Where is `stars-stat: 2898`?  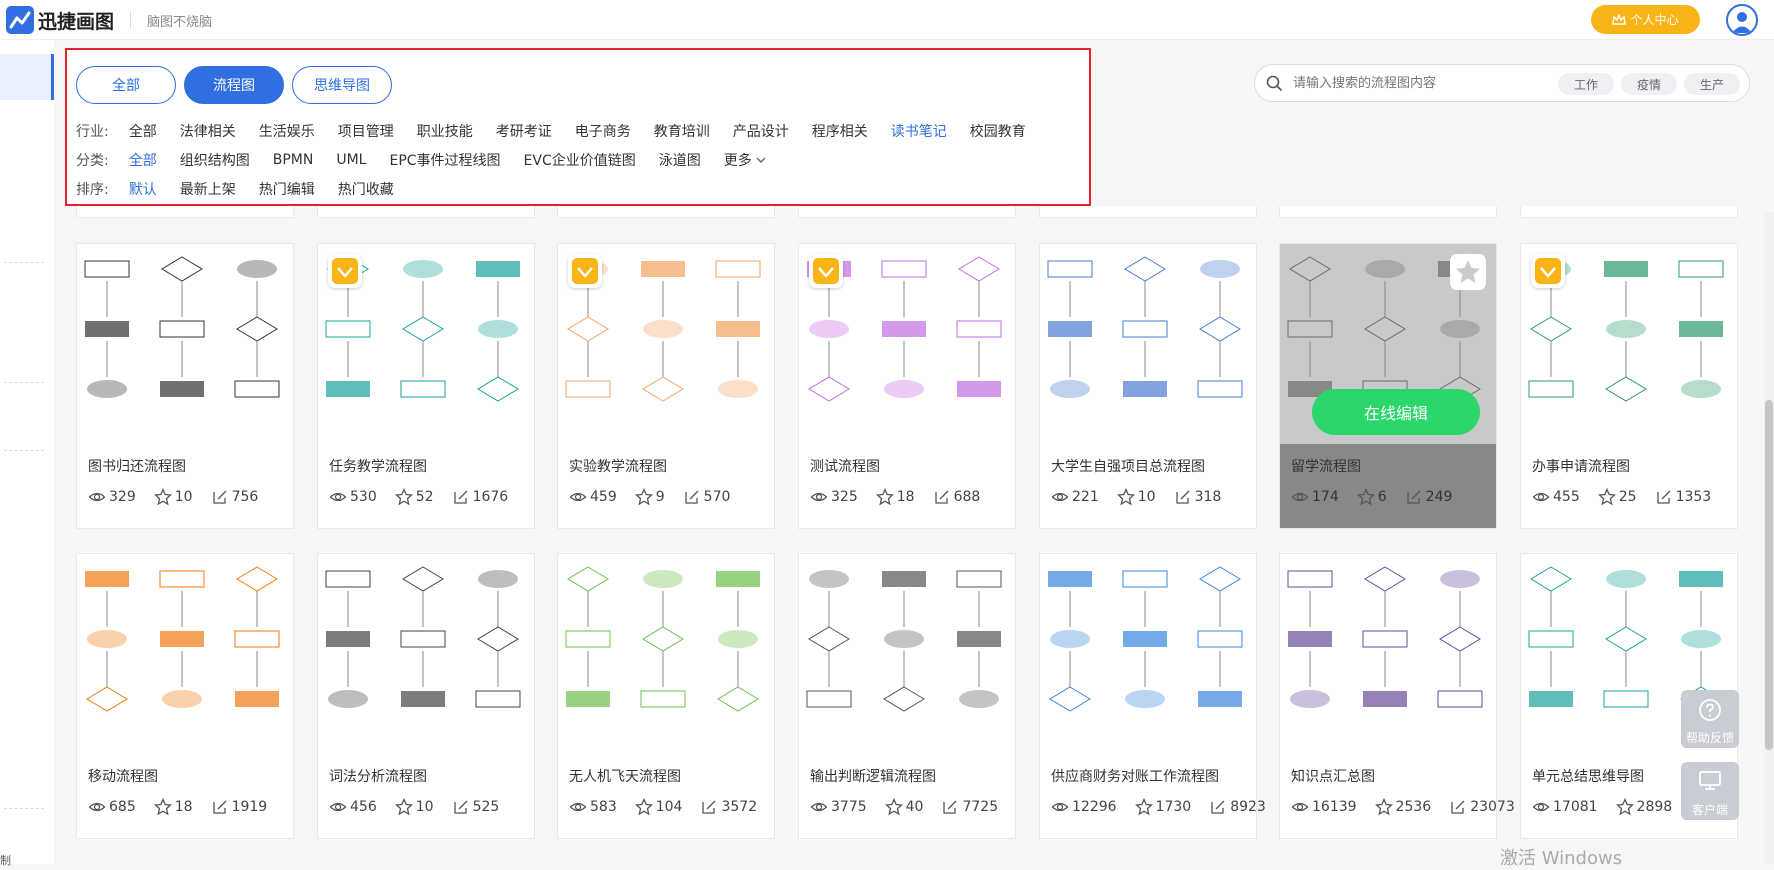 stars-stat: 2898 is located at coordinates (1643, 807).